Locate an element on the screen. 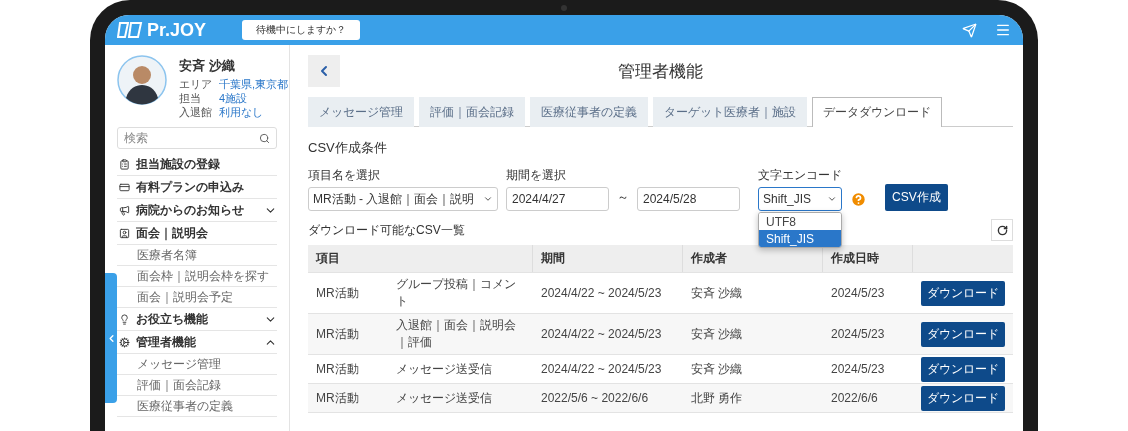 Image resolution: width=1128 pixels, height=431 pixels. dropdown-option: Shift_JIS is located at coordinates (800, 238).